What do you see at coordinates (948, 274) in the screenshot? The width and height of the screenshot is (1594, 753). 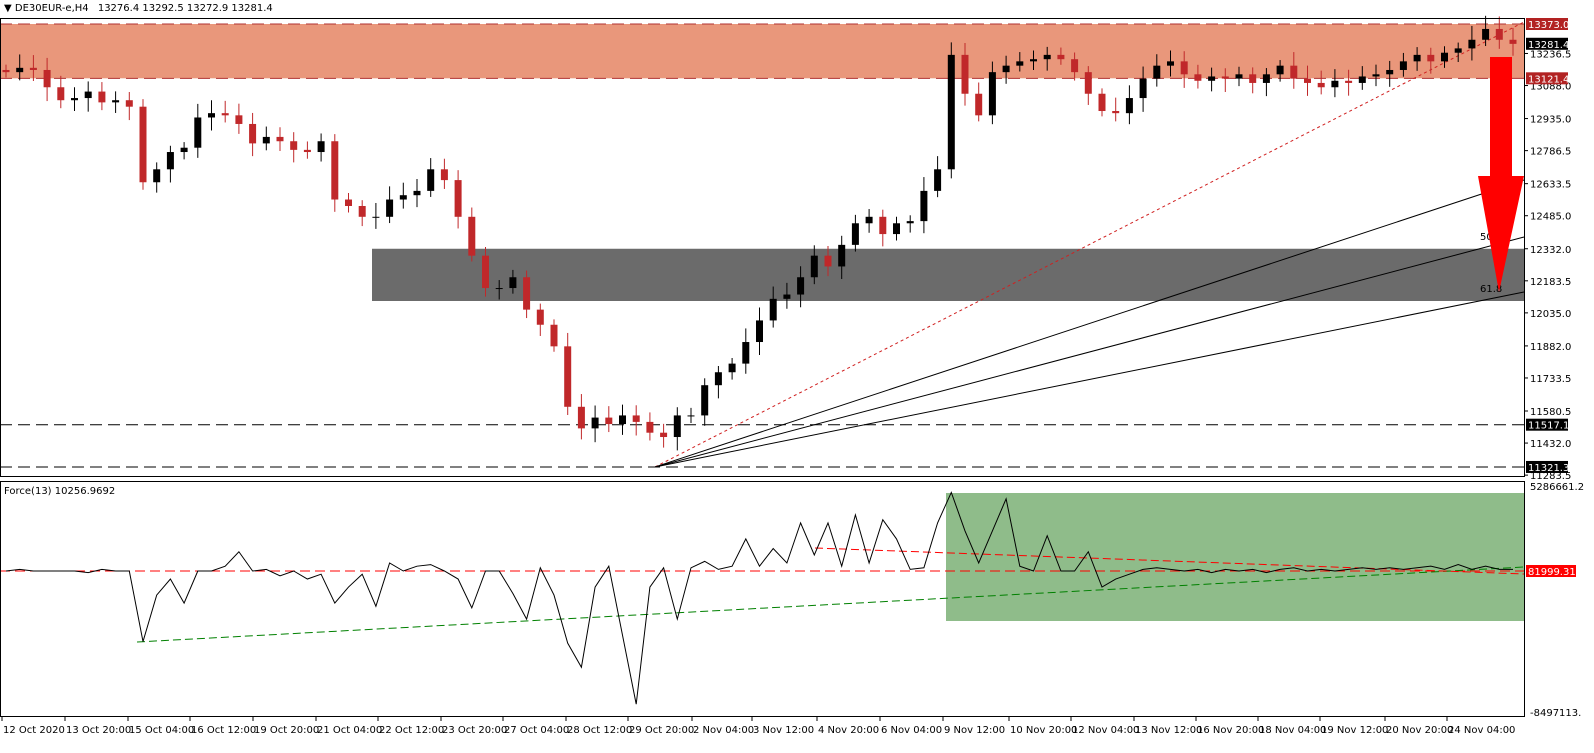 I see `support-zone` at bounding box center [948, 274].